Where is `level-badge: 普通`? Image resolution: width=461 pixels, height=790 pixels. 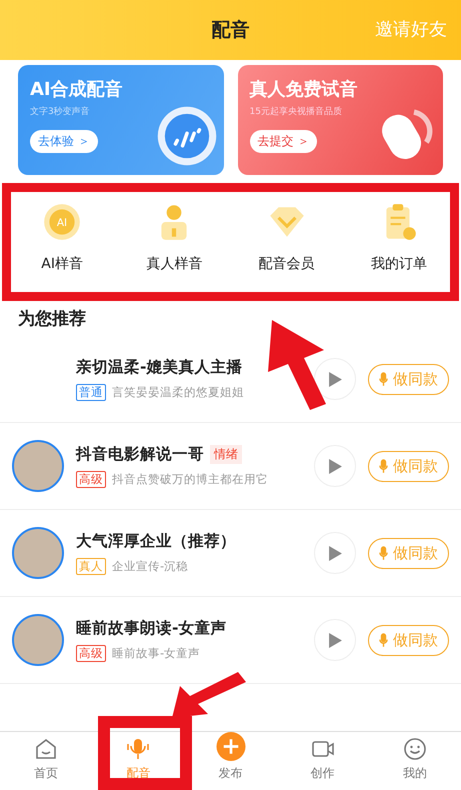 level-badge: 普通 is located at coordinates (91, 392).